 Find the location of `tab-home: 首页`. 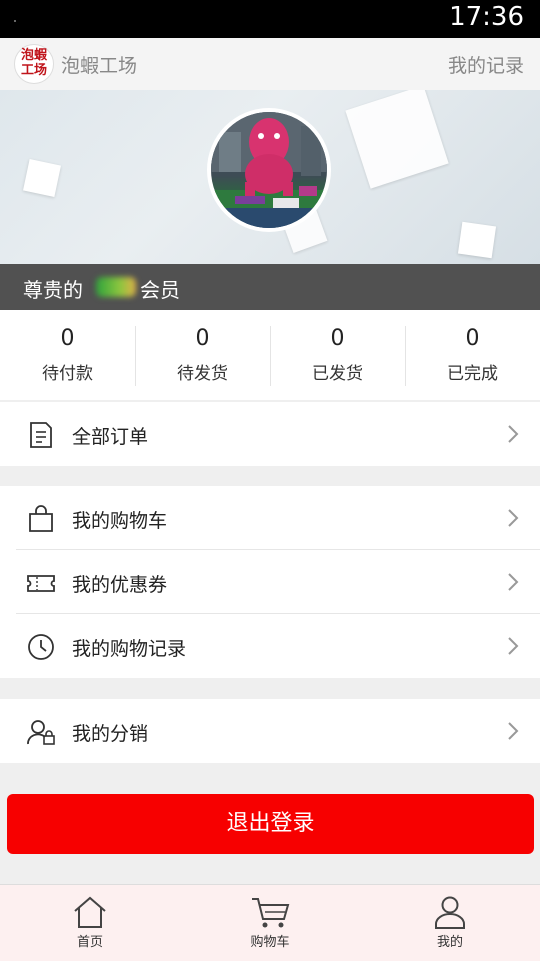

tab-home: 首页 is located at coordinates (90, 923).